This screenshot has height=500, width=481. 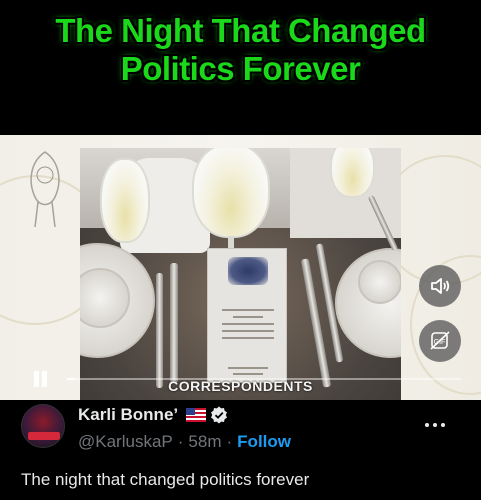 I want to click on more-button, so click(x=435, y=425).